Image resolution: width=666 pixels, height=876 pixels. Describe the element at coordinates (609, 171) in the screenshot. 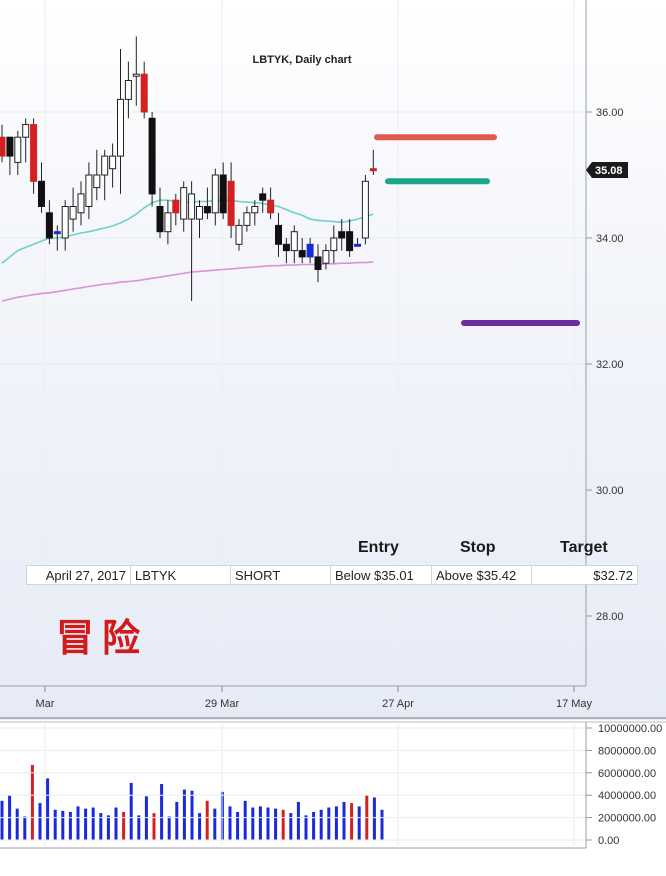

I see `last-price-label: 35.08` at that location.